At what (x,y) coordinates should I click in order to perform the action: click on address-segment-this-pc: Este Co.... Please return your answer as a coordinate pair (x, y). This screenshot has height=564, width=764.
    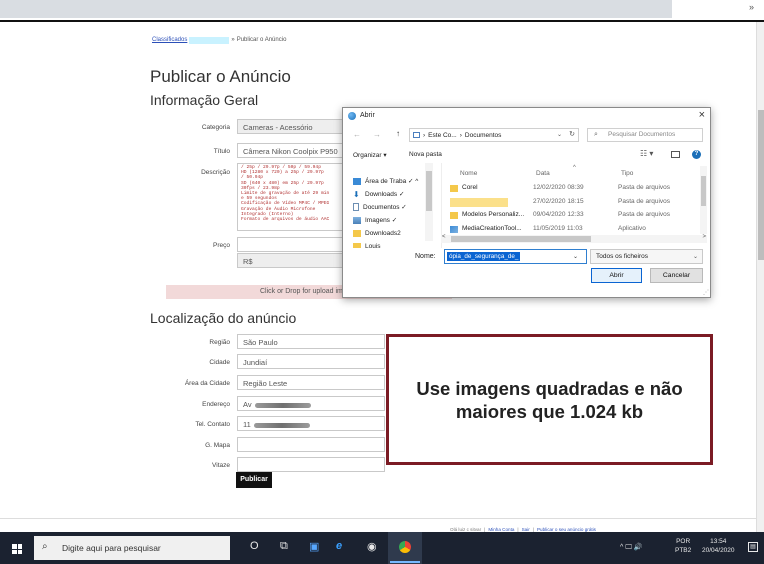
    Looking at the image, I should click on (442, 135).